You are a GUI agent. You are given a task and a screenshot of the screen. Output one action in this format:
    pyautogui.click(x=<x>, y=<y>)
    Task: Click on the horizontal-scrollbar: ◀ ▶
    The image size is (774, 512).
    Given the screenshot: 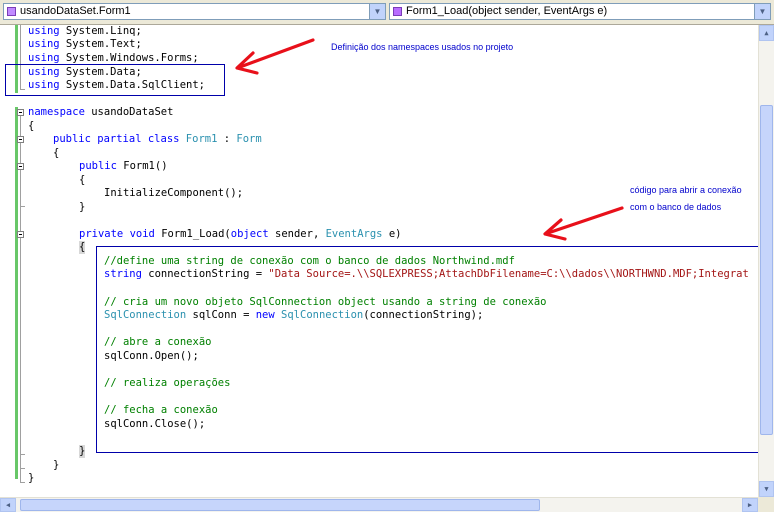 What is the action you would take?
    pyautogui.click(x=379, y=504)
    